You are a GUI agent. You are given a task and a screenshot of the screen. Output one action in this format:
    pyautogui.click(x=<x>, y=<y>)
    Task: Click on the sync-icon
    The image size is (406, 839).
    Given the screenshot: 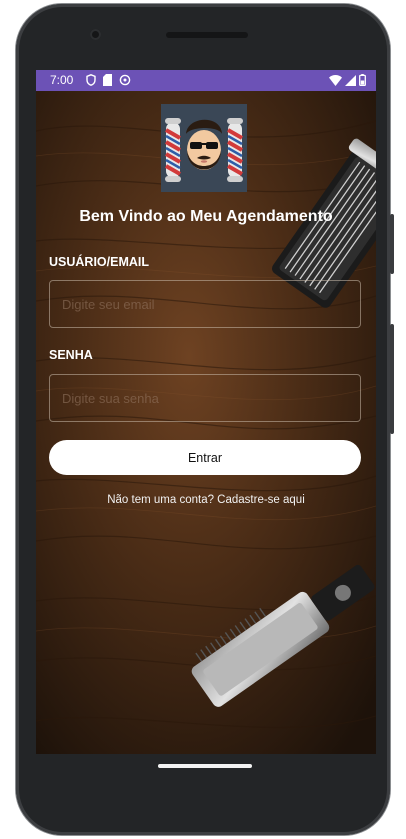 What is the action you would take?
    pyautogui.click(x=125, y=80)
    